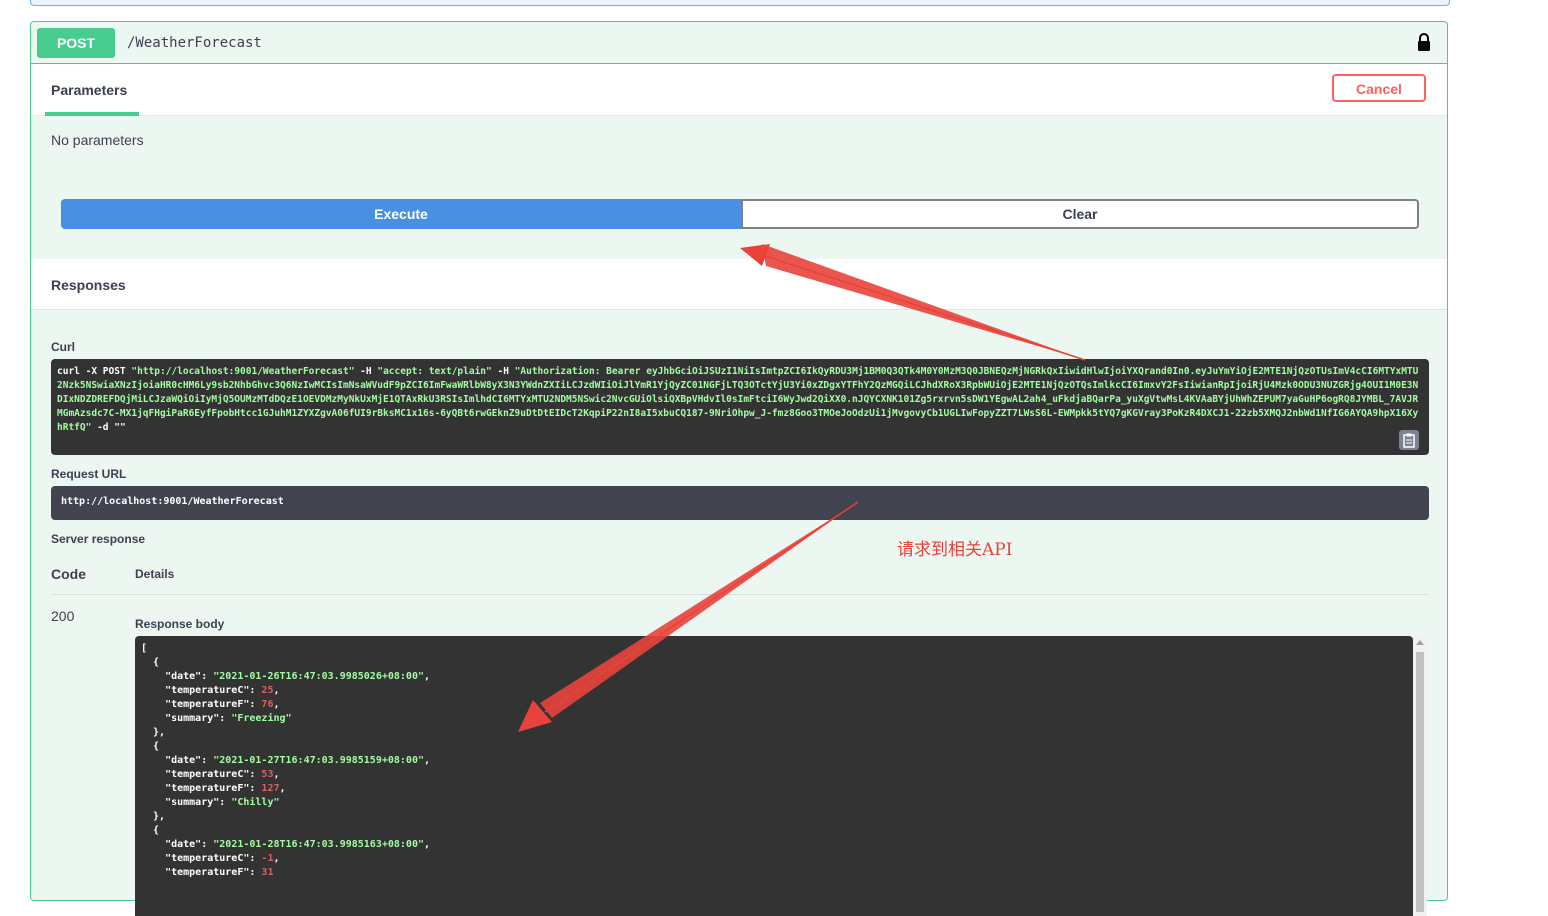  I want to click on scroll-up-arrow-icon, so click(1420, 642).